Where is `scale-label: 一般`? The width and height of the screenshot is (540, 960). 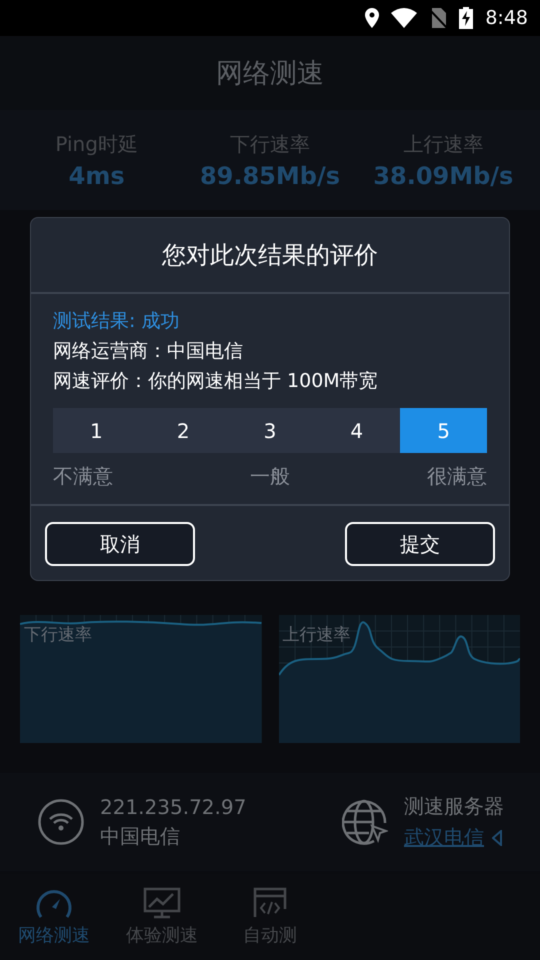
scale-label: 一般 is located at coordinates (270, 476).